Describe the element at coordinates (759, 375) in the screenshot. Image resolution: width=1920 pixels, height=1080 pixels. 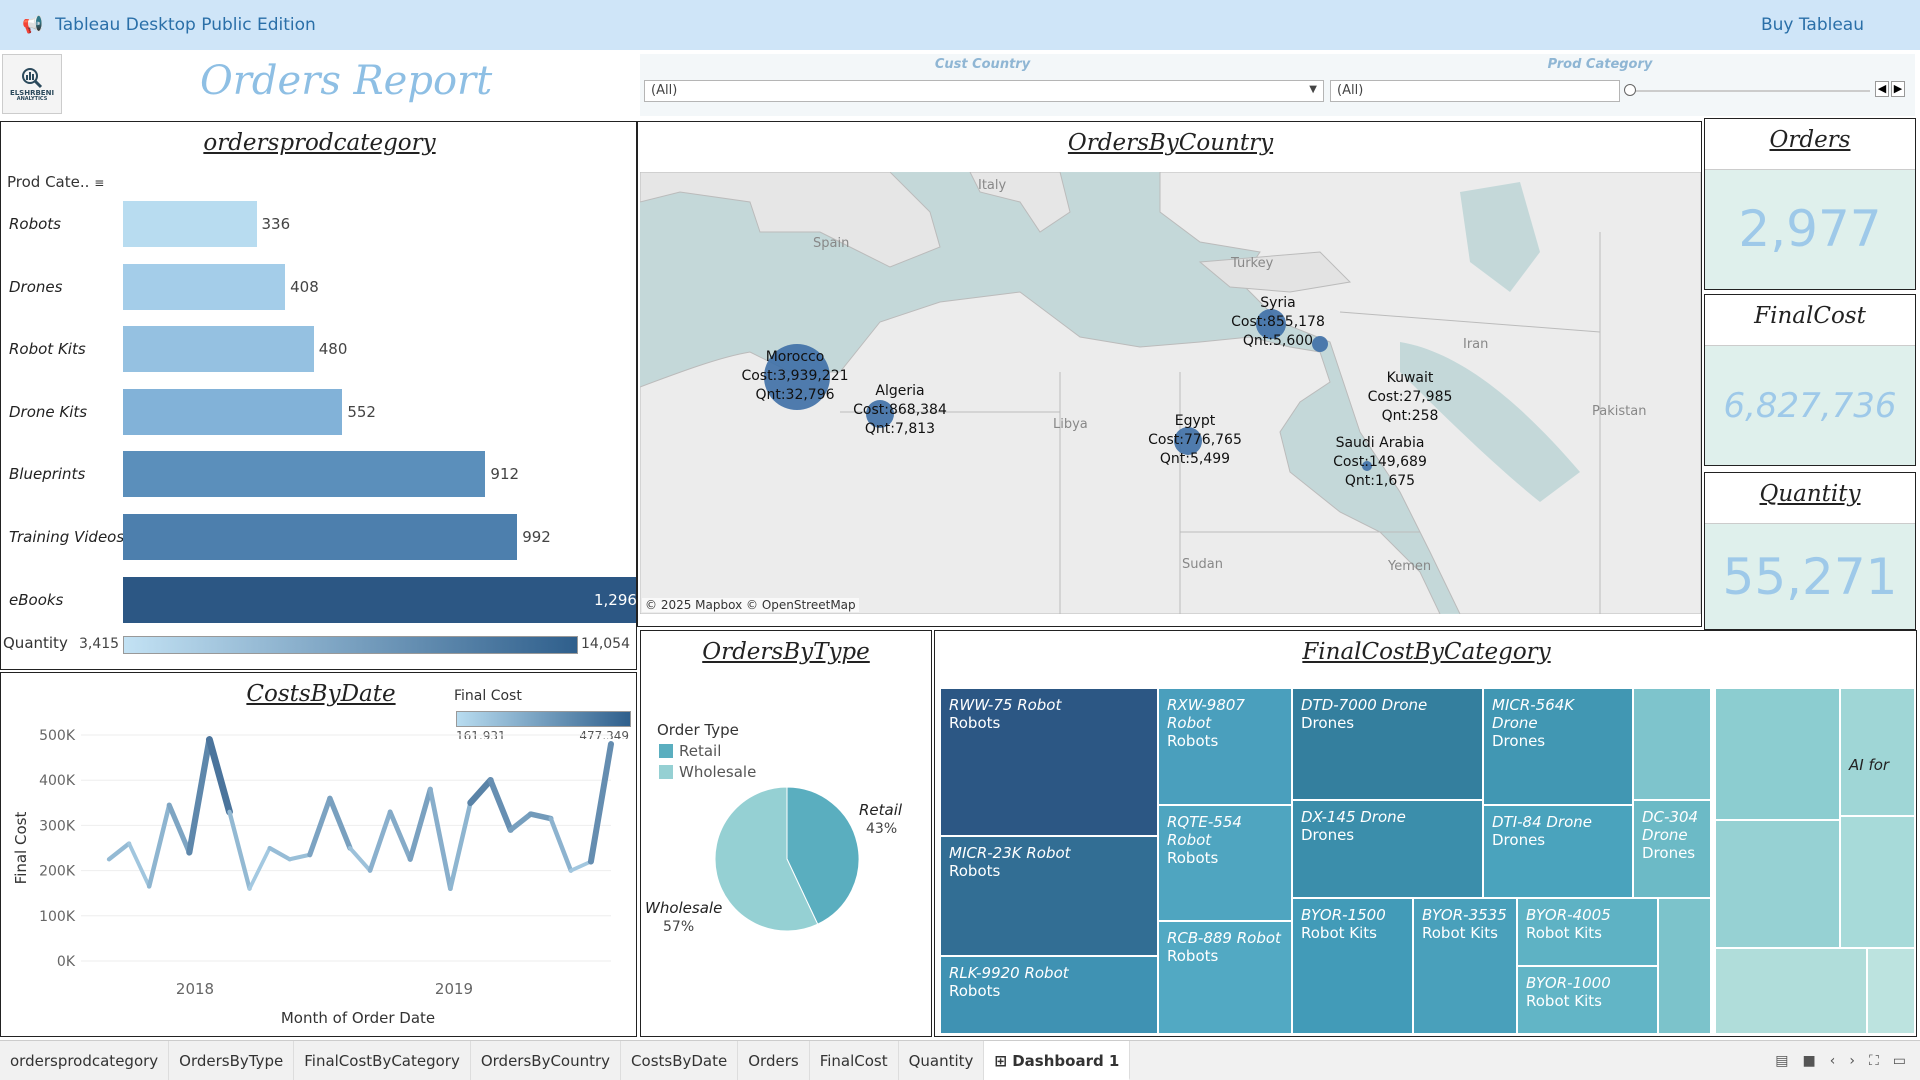
I see `cost-prefix: Cost:` at that location.